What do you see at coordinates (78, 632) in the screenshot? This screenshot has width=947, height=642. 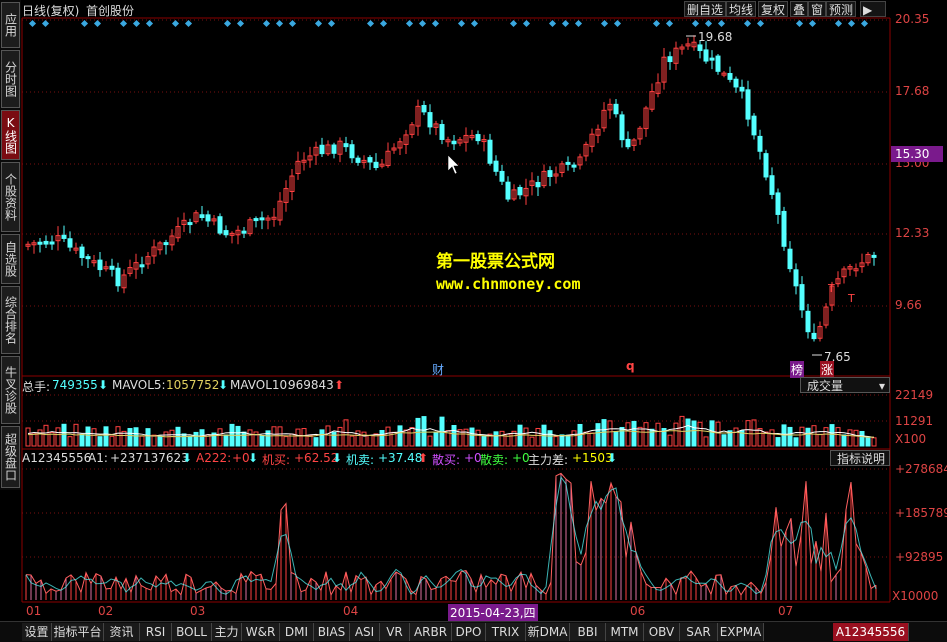 I see `tab-item: 指标平台` at bounding box center [78, 632].